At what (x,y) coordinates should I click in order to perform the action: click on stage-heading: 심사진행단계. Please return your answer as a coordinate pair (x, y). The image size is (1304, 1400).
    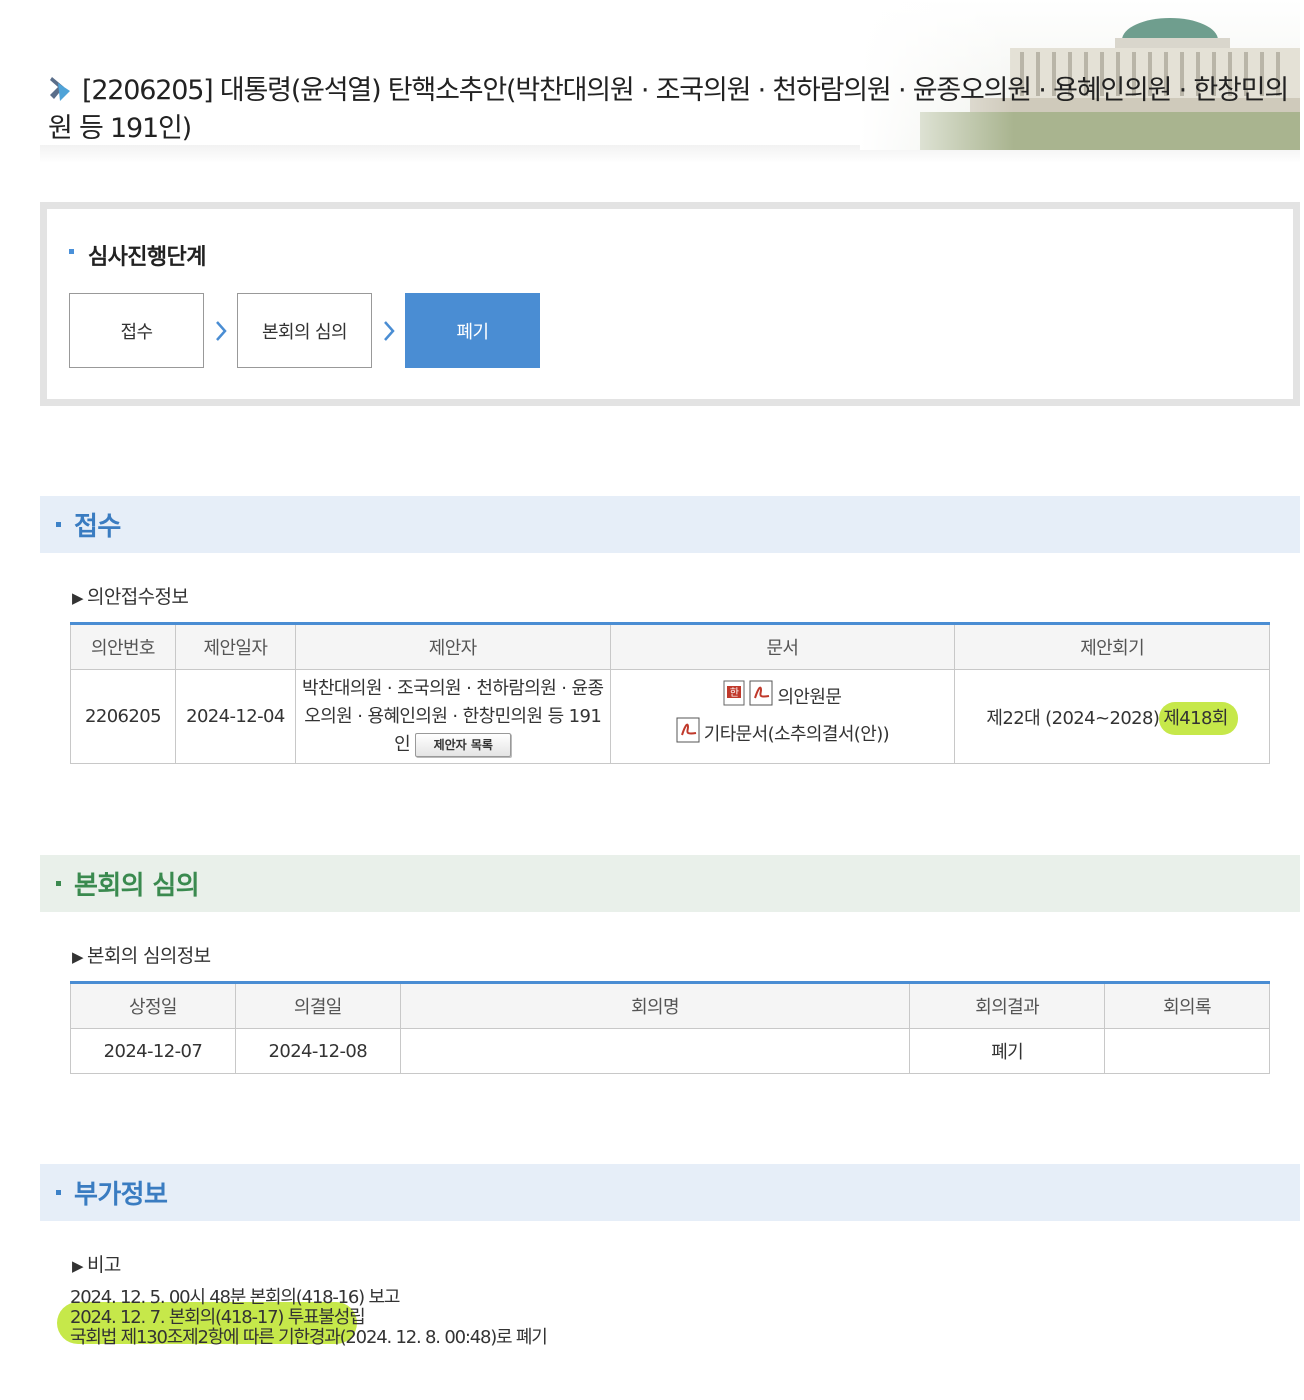
    Looking at the image, I should click on (137, 255).